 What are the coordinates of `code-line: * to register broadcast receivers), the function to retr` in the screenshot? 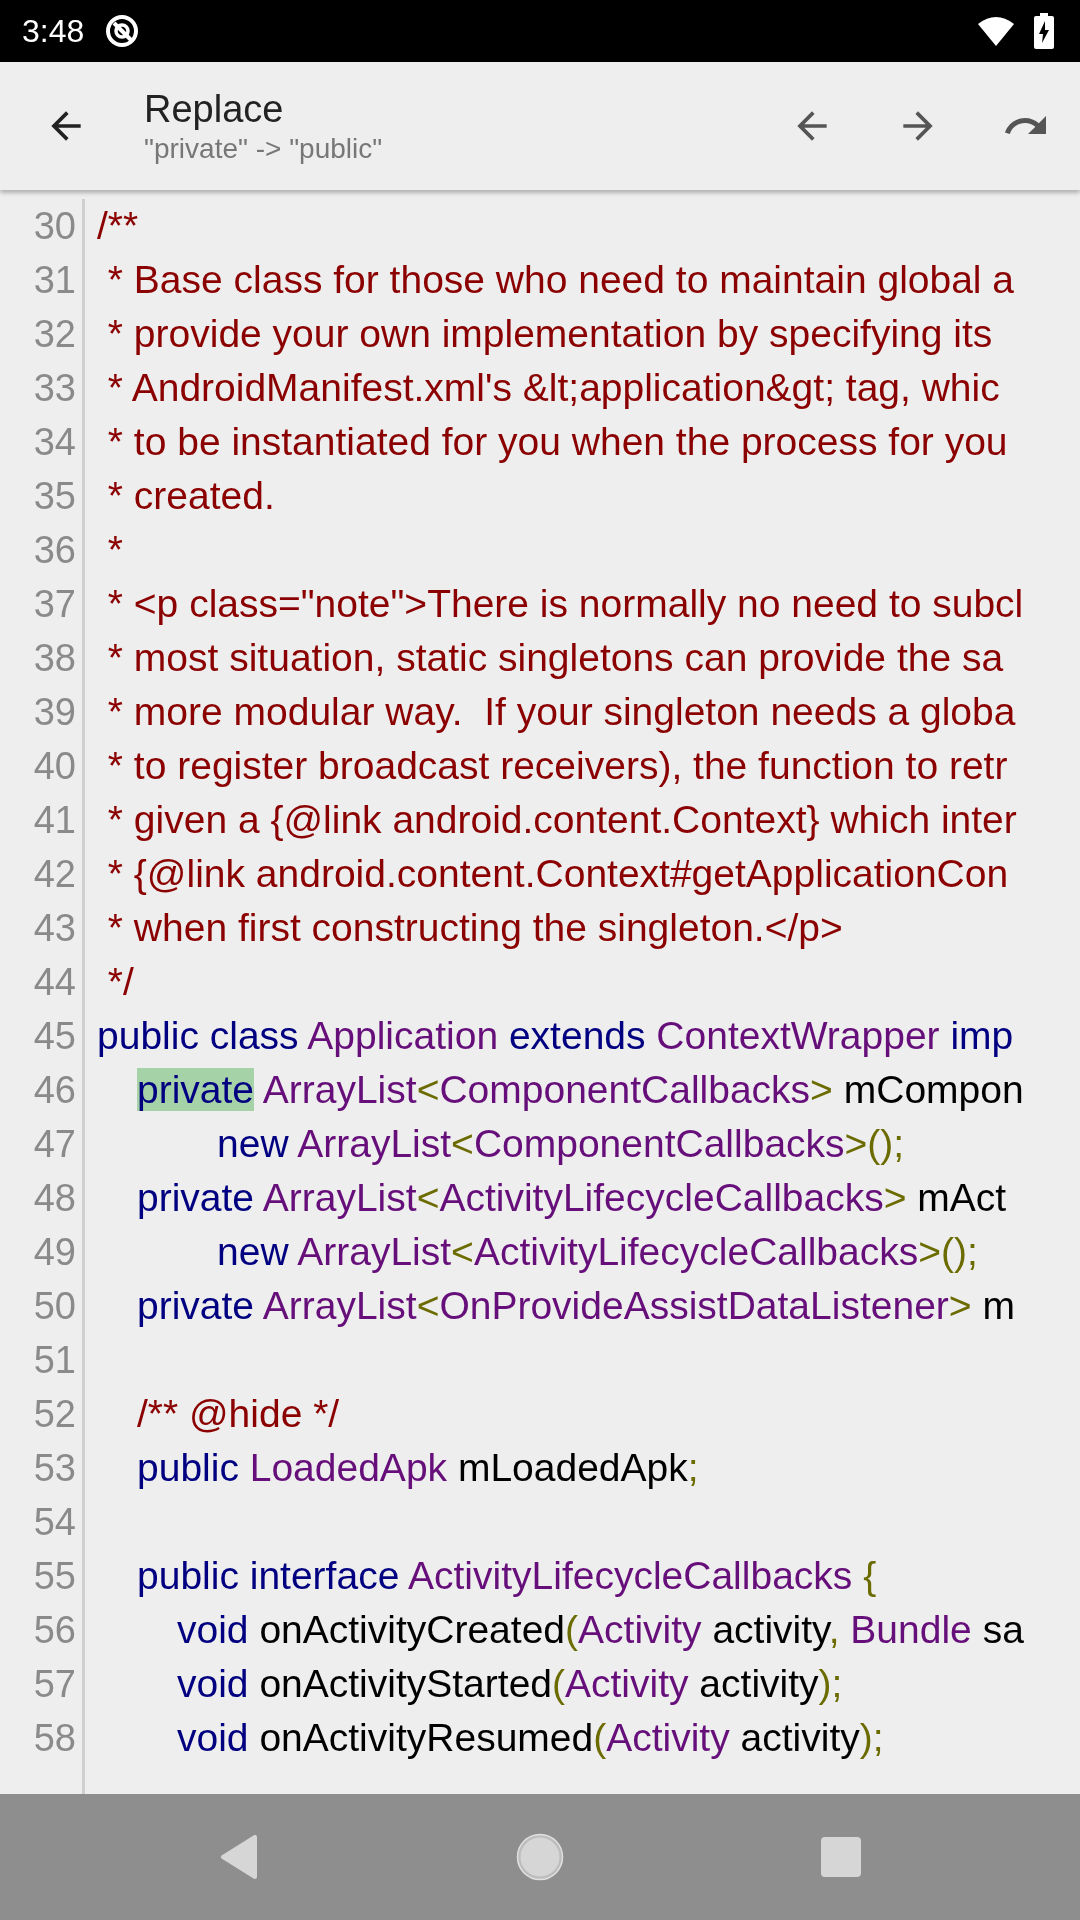 It's located at (557, 766).